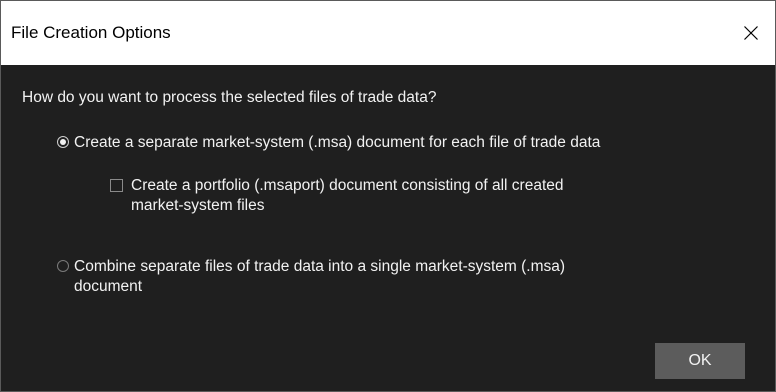  I want to click on dialog-title: File Creation Options, so click(91, 32).